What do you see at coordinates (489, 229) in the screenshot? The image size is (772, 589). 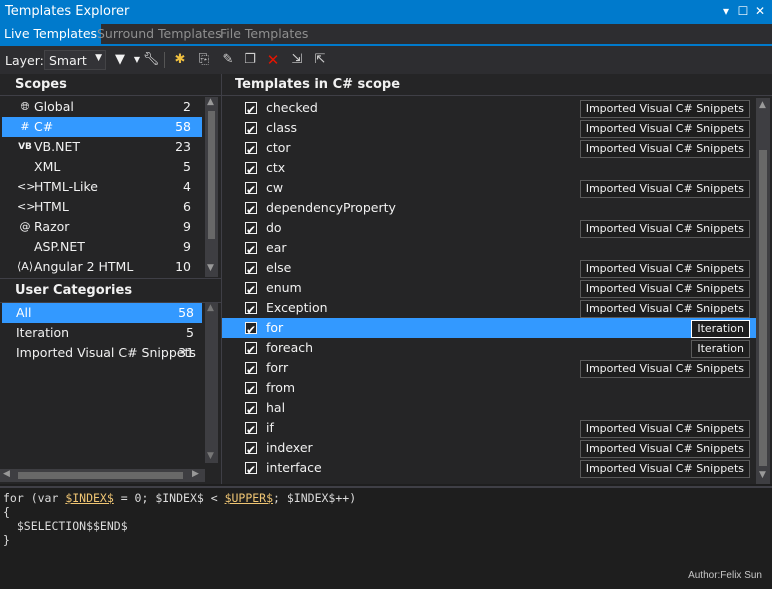 I see `template-row: do Imported Visual C# Snippets` at bounding box center [489, 229].